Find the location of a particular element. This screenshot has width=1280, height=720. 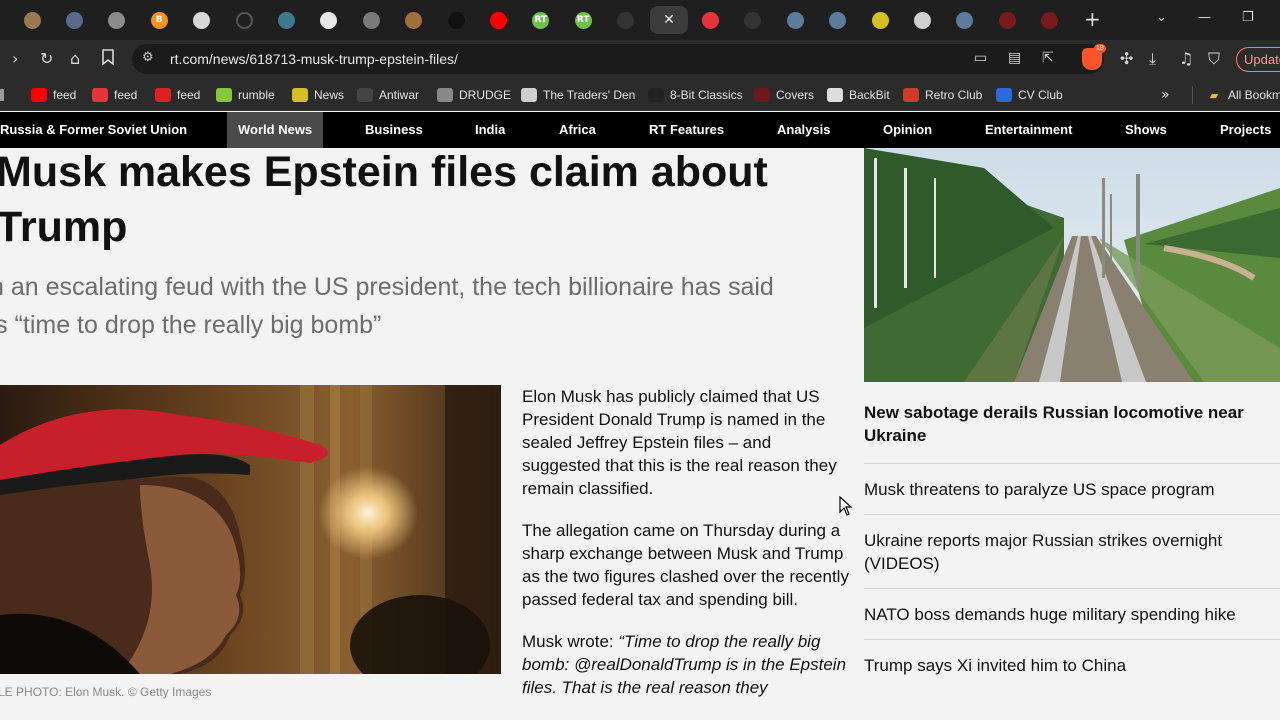

mouse-cursor-icon is located at coordinates (846, 506).